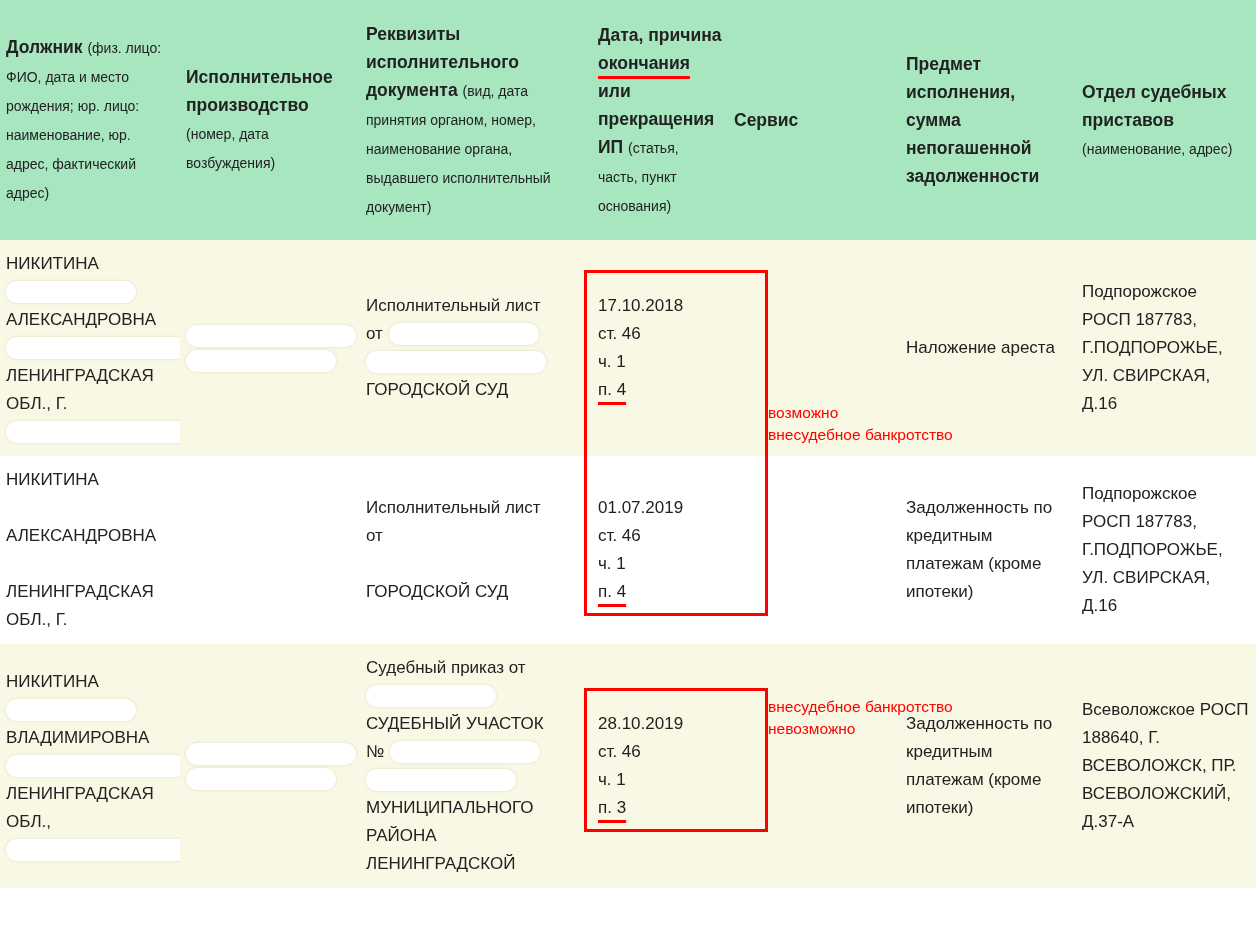 The image size is (1256, 932). Describe the element at coordinates (441, 864) in the screenshot. I see `cell-text: ЛЕНИНГРАДСКОЙ` at that location.